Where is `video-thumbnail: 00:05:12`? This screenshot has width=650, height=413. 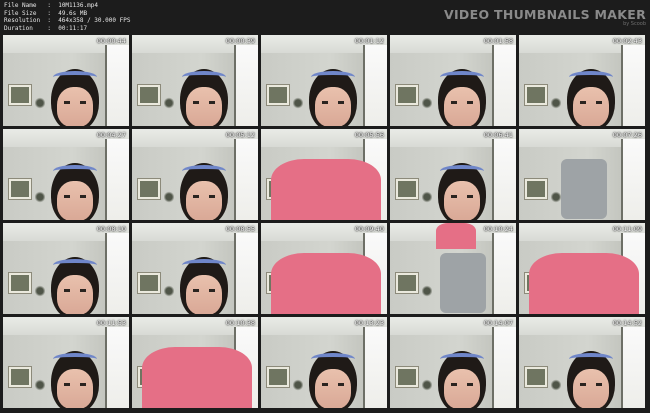 video-thumbnail: 00:05:12 is located at coordinates (195, 174).